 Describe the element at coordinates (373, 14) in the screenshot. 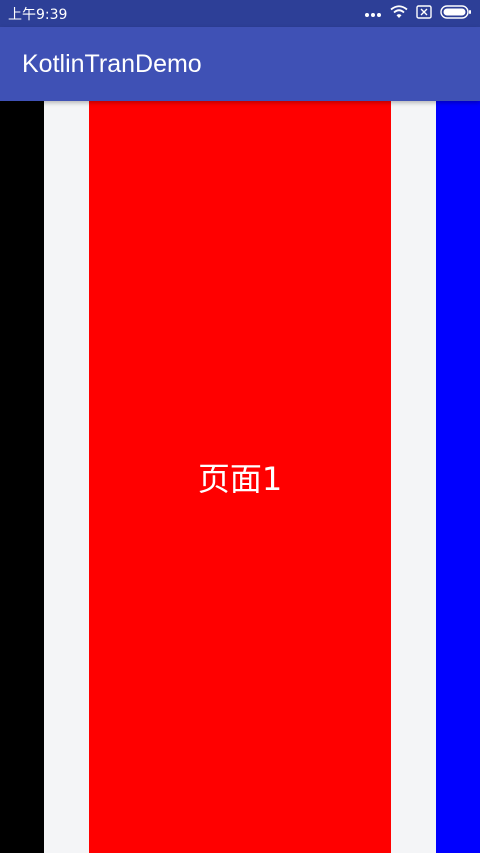

I see `more-dots-icon` at that location.